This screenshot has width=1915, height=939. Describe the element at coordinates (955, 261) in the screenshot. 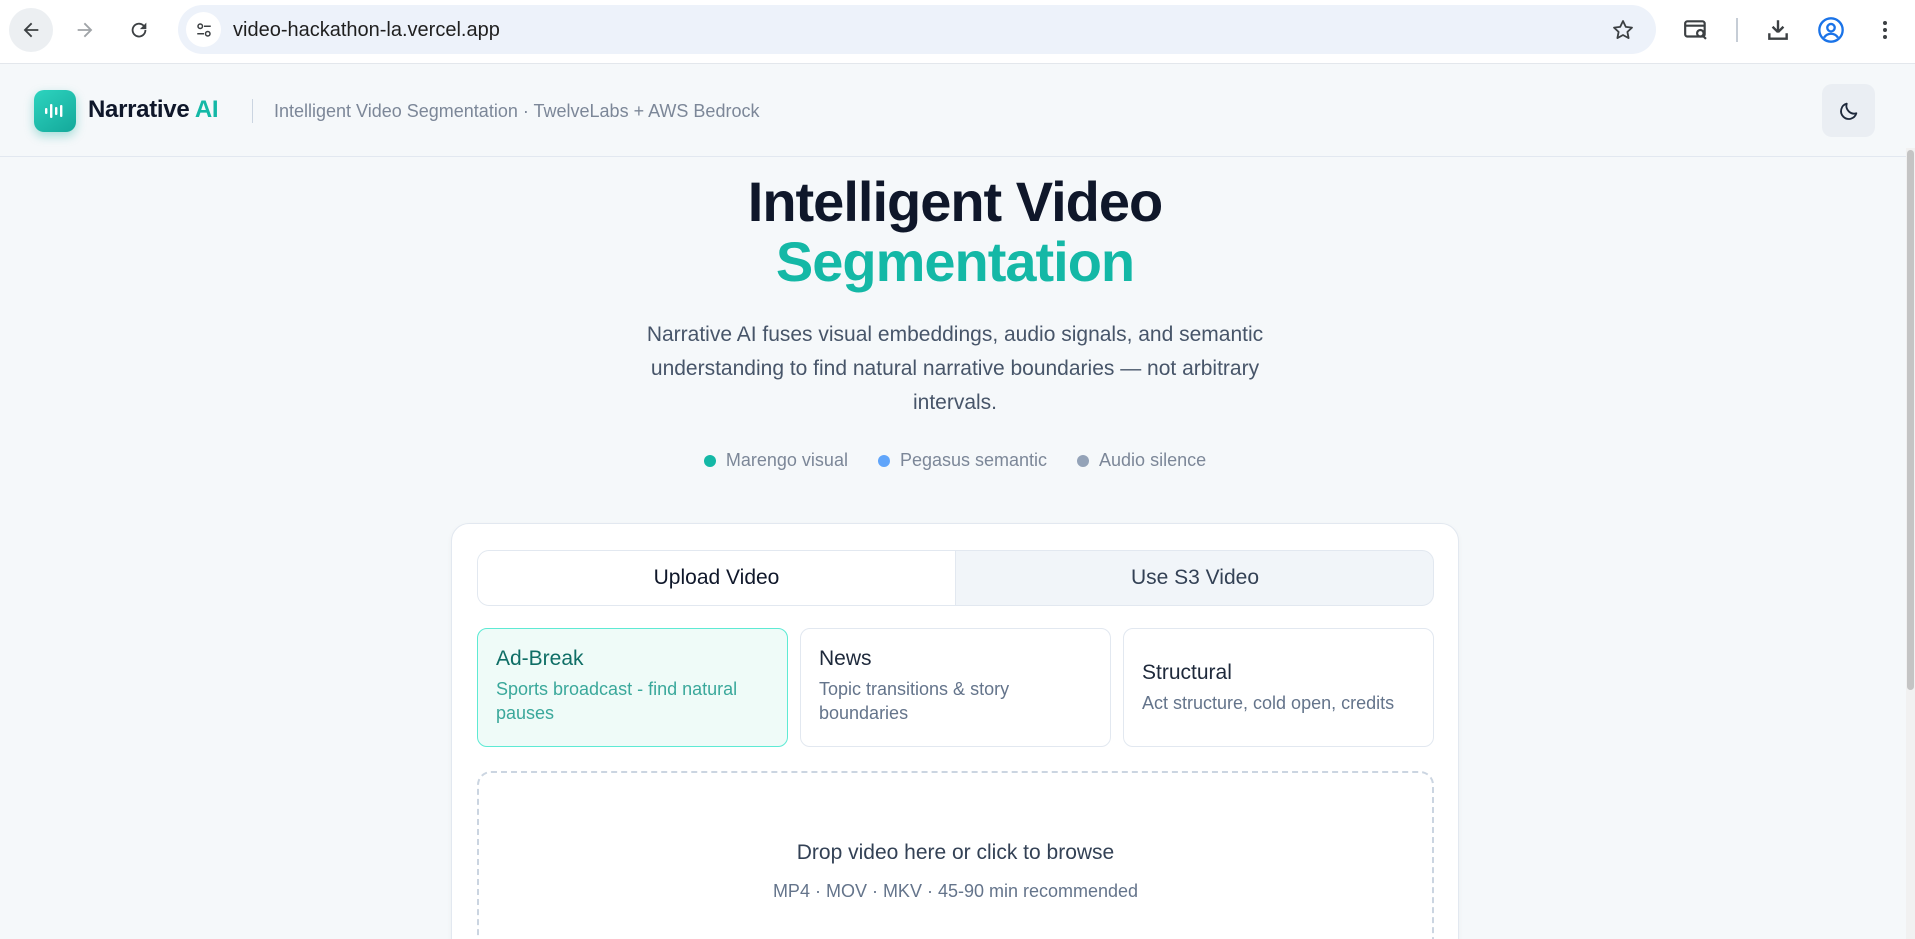

I see `hero-title-accent: Segmentation` at that location.